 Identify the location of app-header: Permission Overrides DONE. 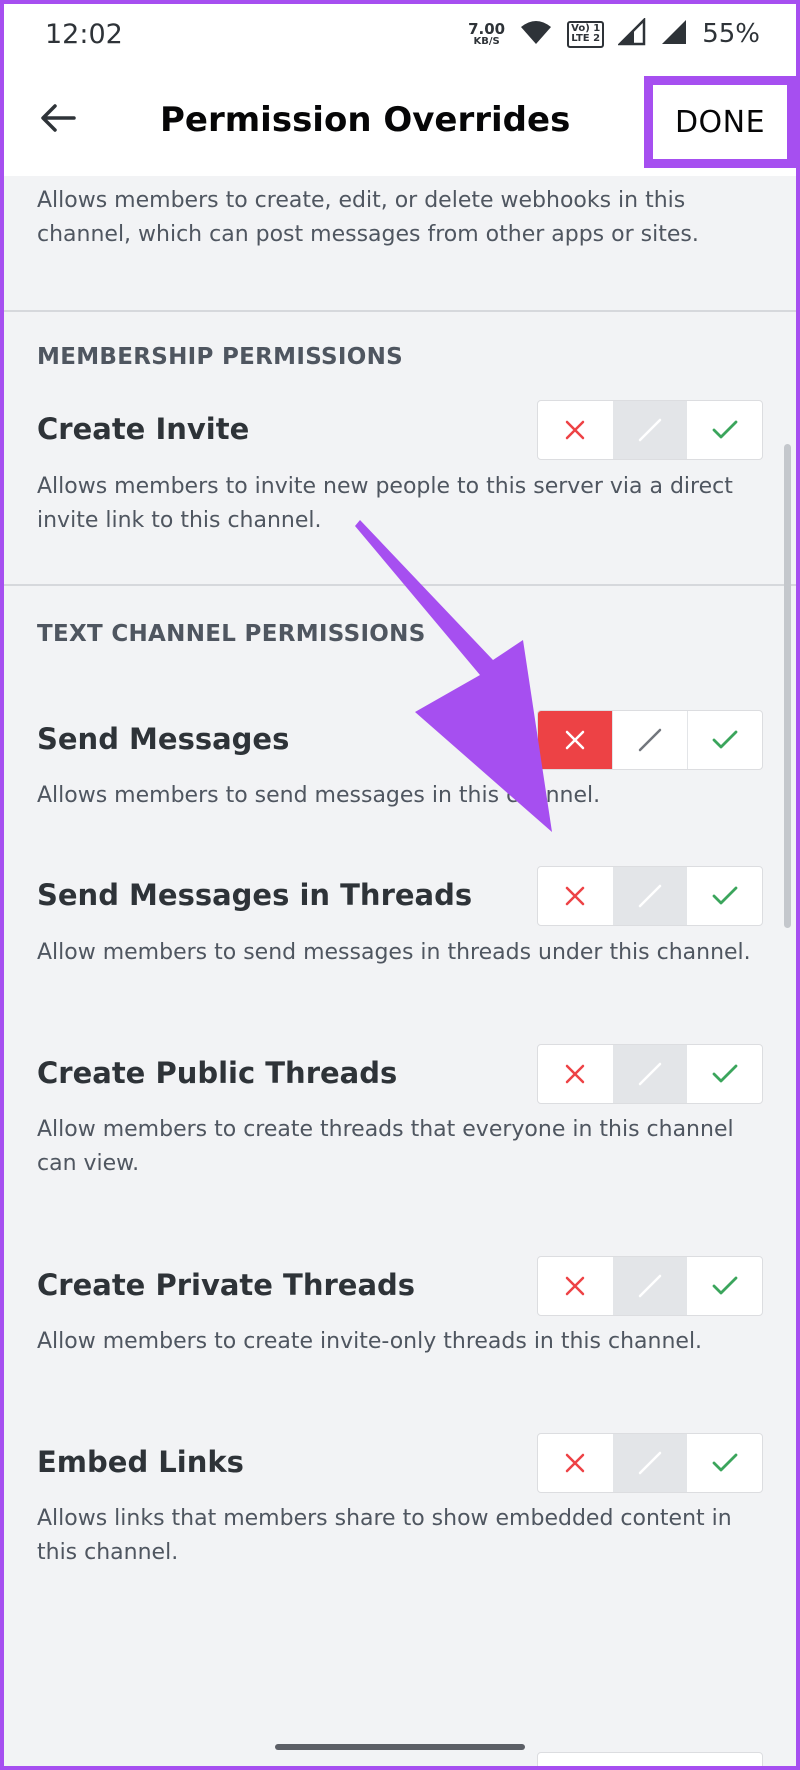
(400, 122).